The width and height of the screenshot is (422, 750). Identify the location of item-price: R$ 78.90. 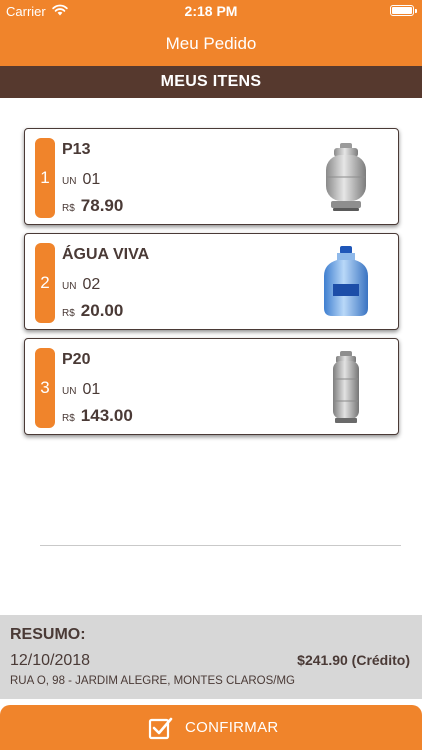
(92, 206).